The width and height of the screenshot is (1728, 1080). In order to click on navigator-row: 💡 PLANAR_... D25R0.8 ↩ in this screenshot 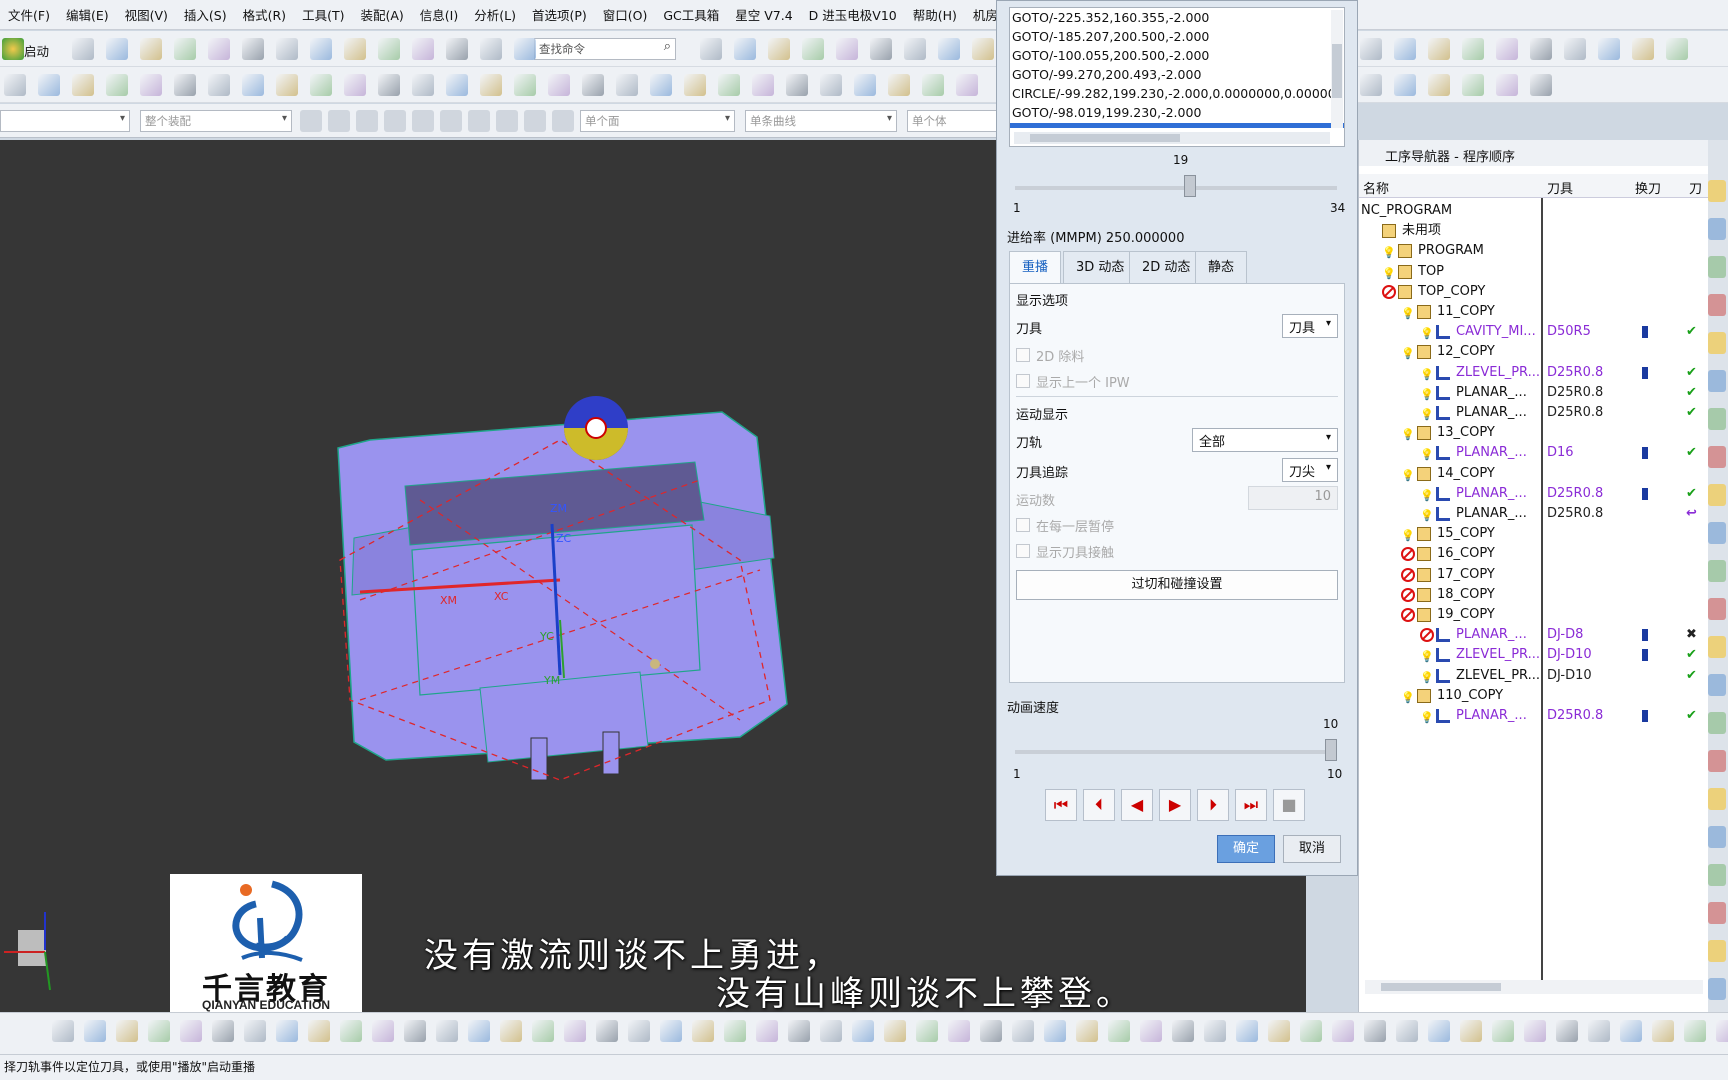, I will do `click(1534, 514)`.